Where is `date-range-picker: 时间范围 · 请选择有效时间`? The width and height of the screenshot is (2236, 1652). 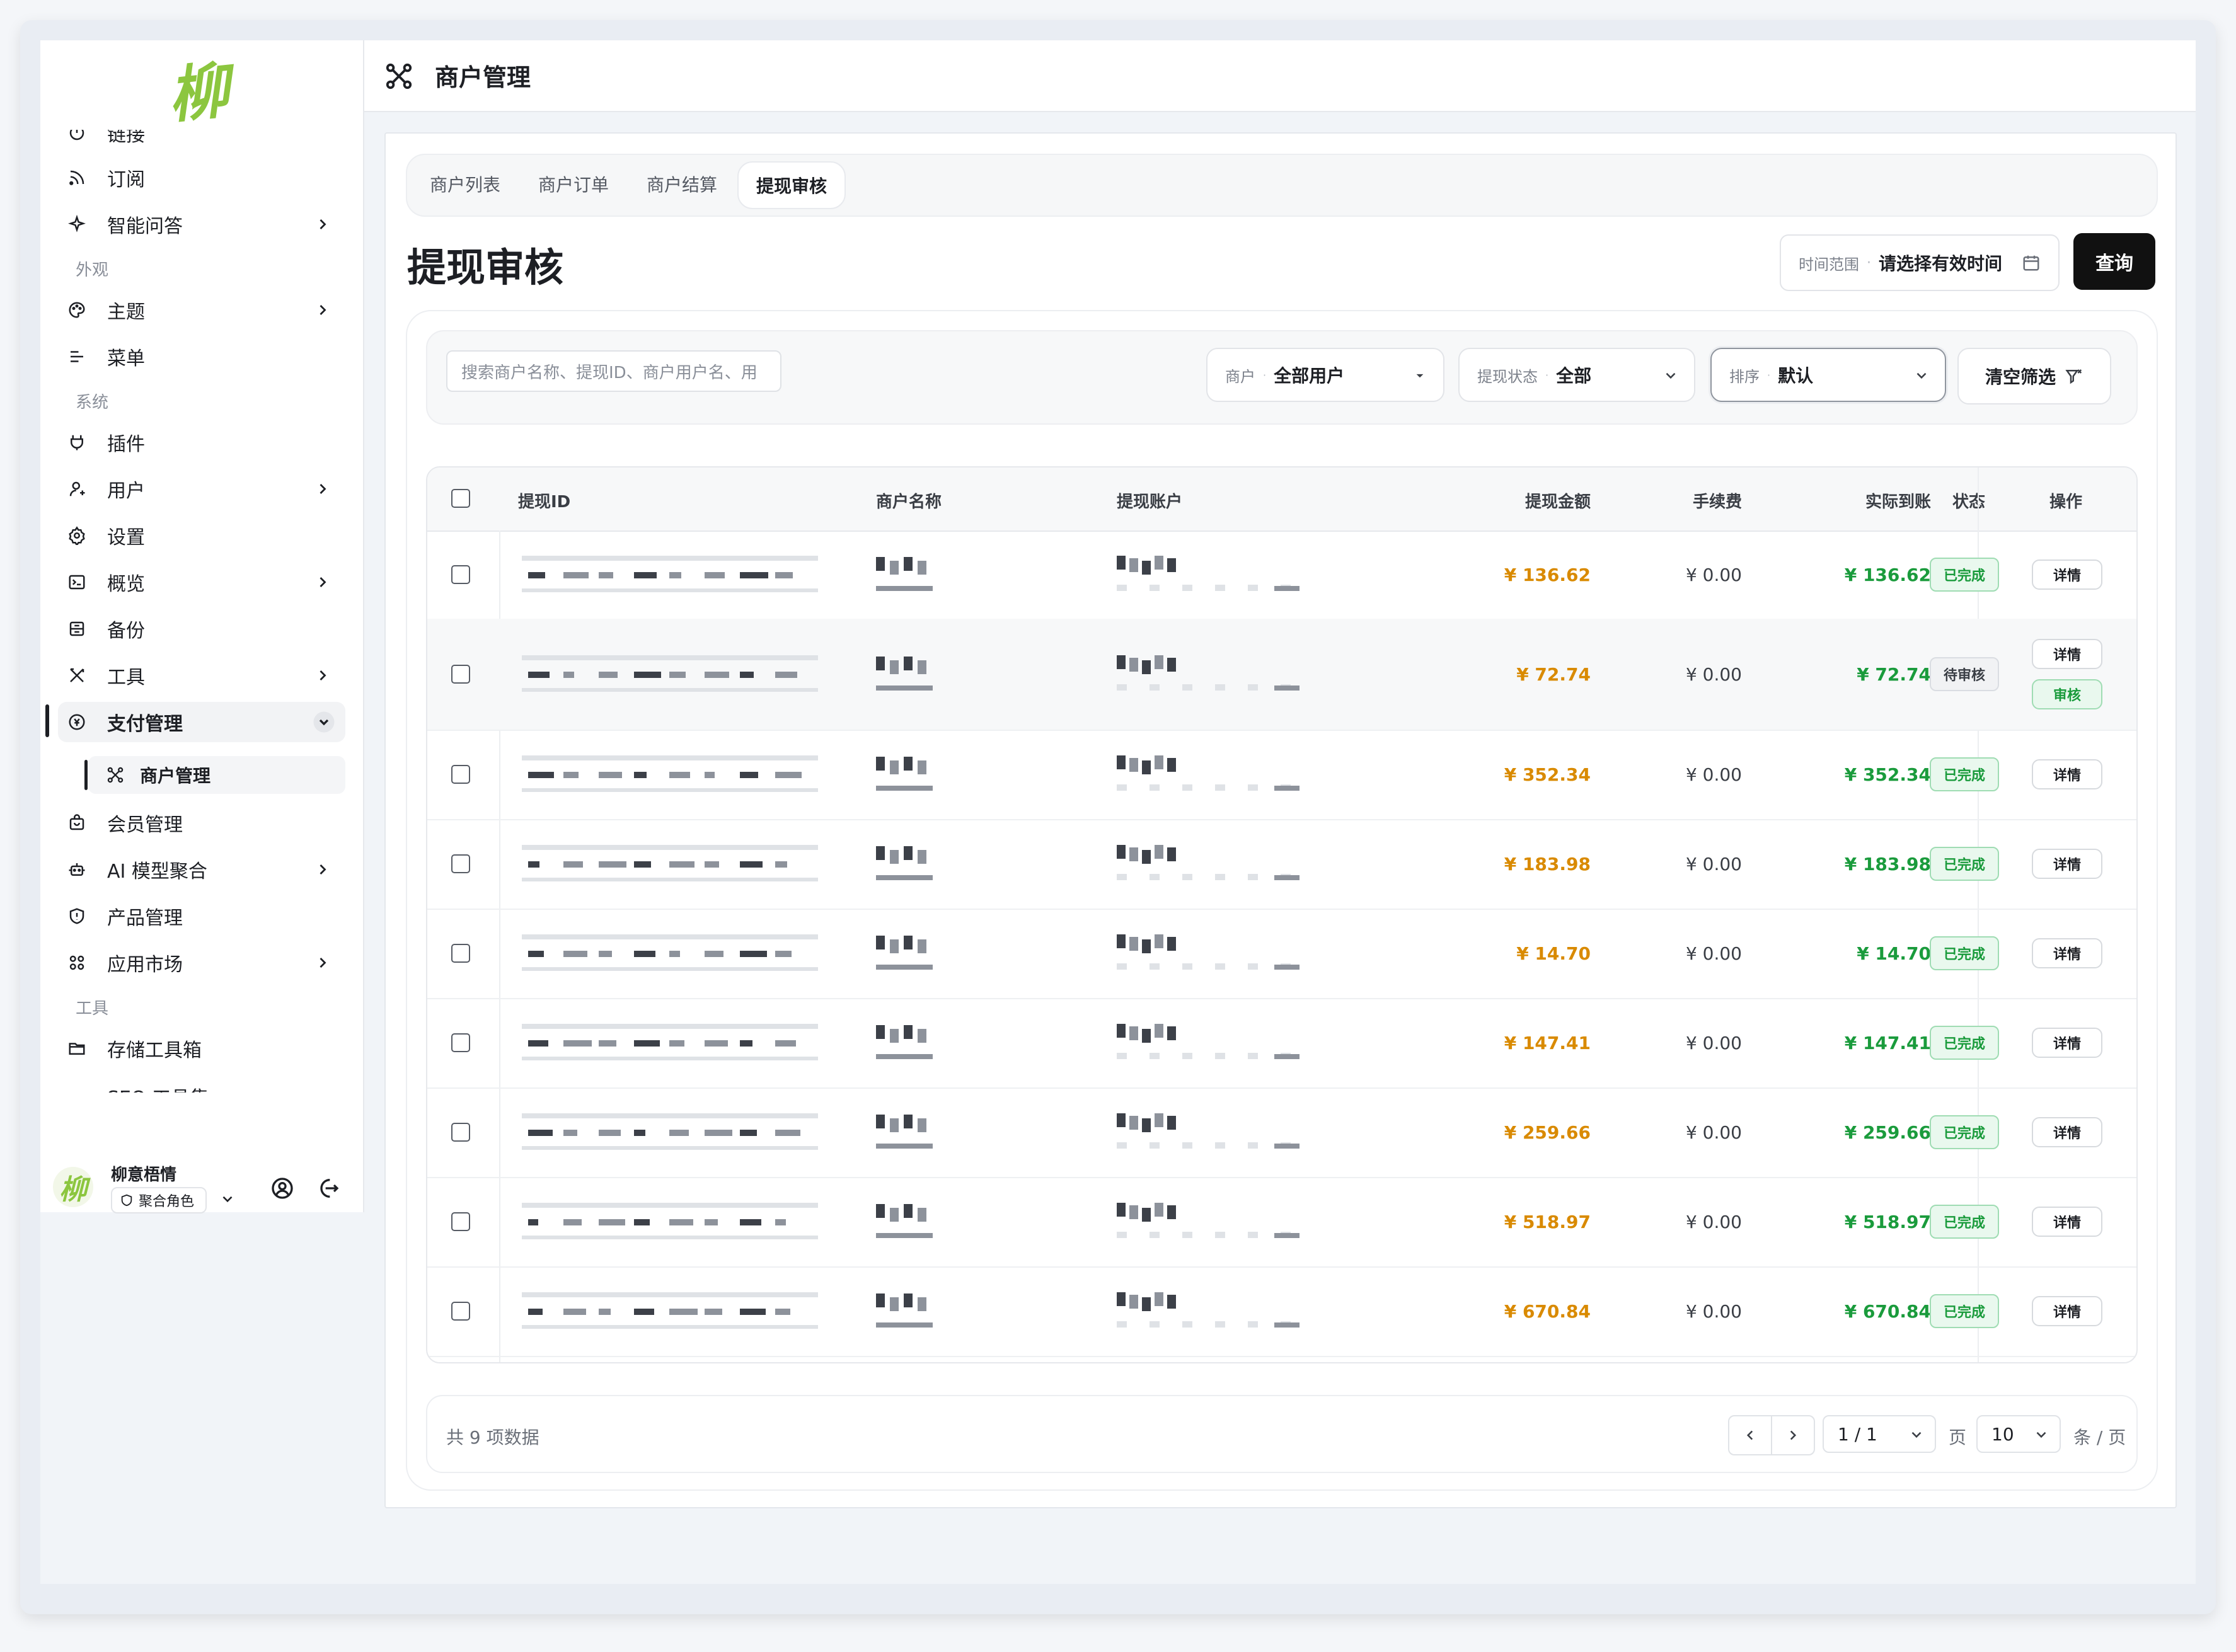 date-range-picker: 时间范围 · 请选择有效时间 is located at coordinates (1920, 262).